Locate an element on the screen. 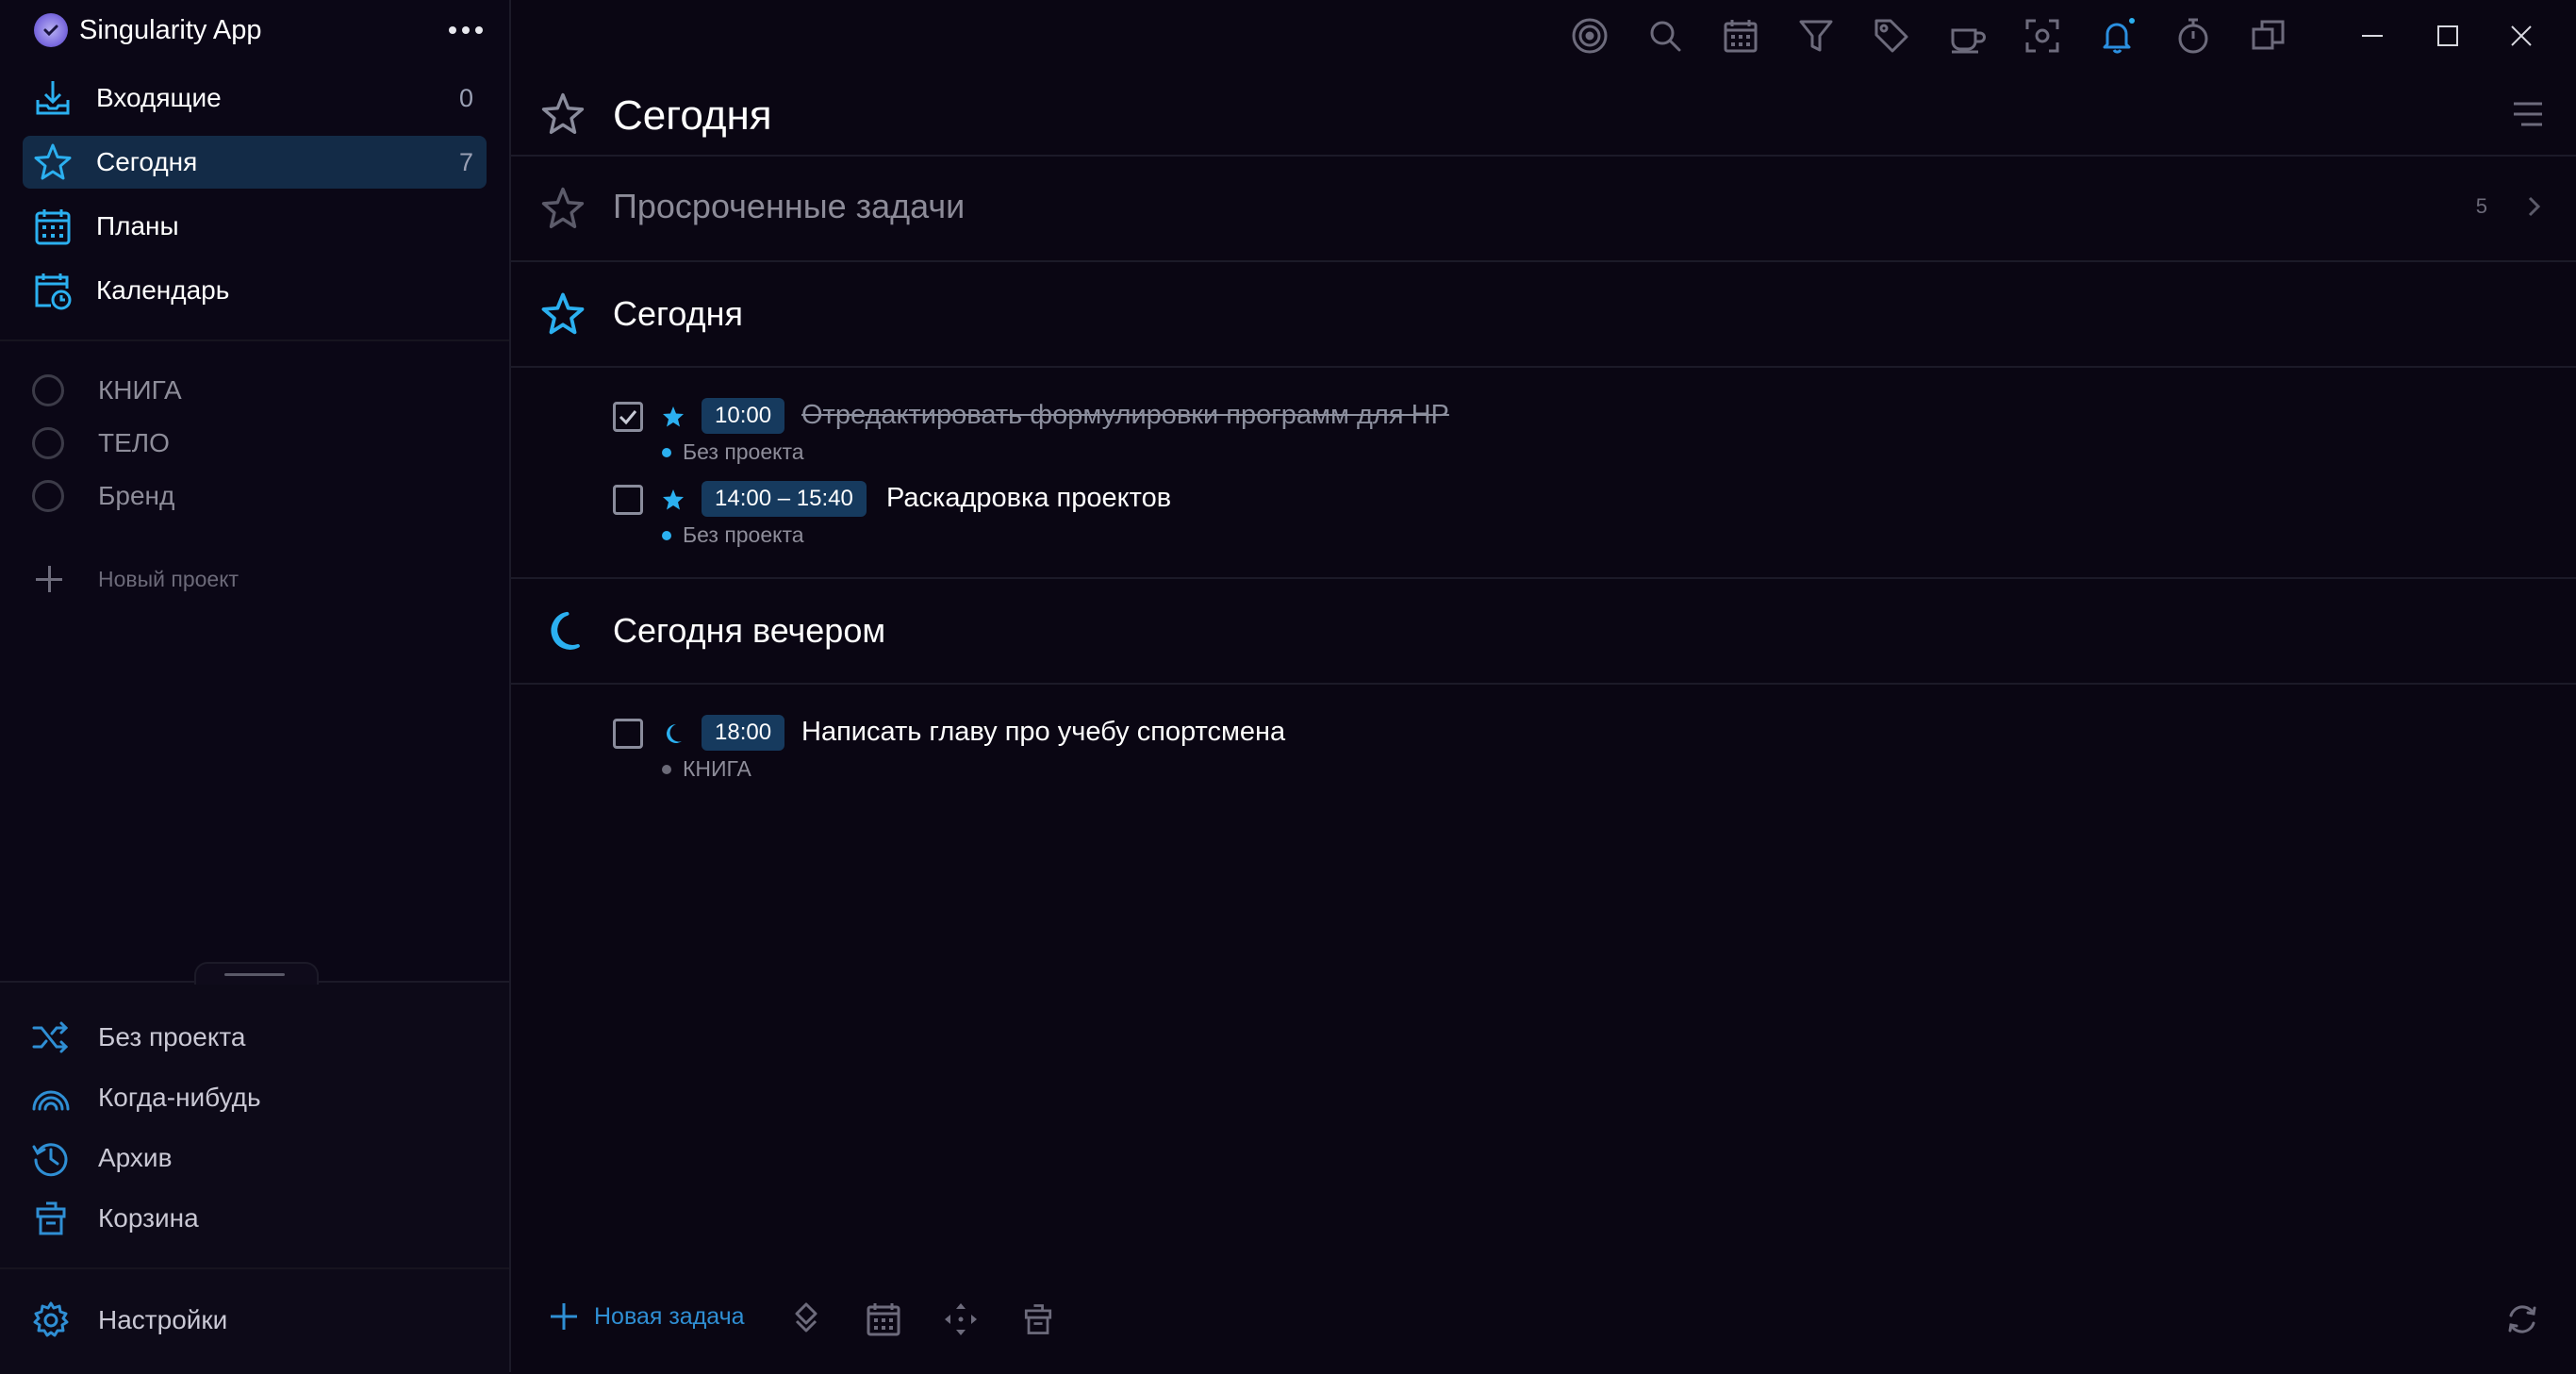 The width and height of the screenshot is (2576, 1374). chevron-right-icon is located at coordinates (2533, 206).